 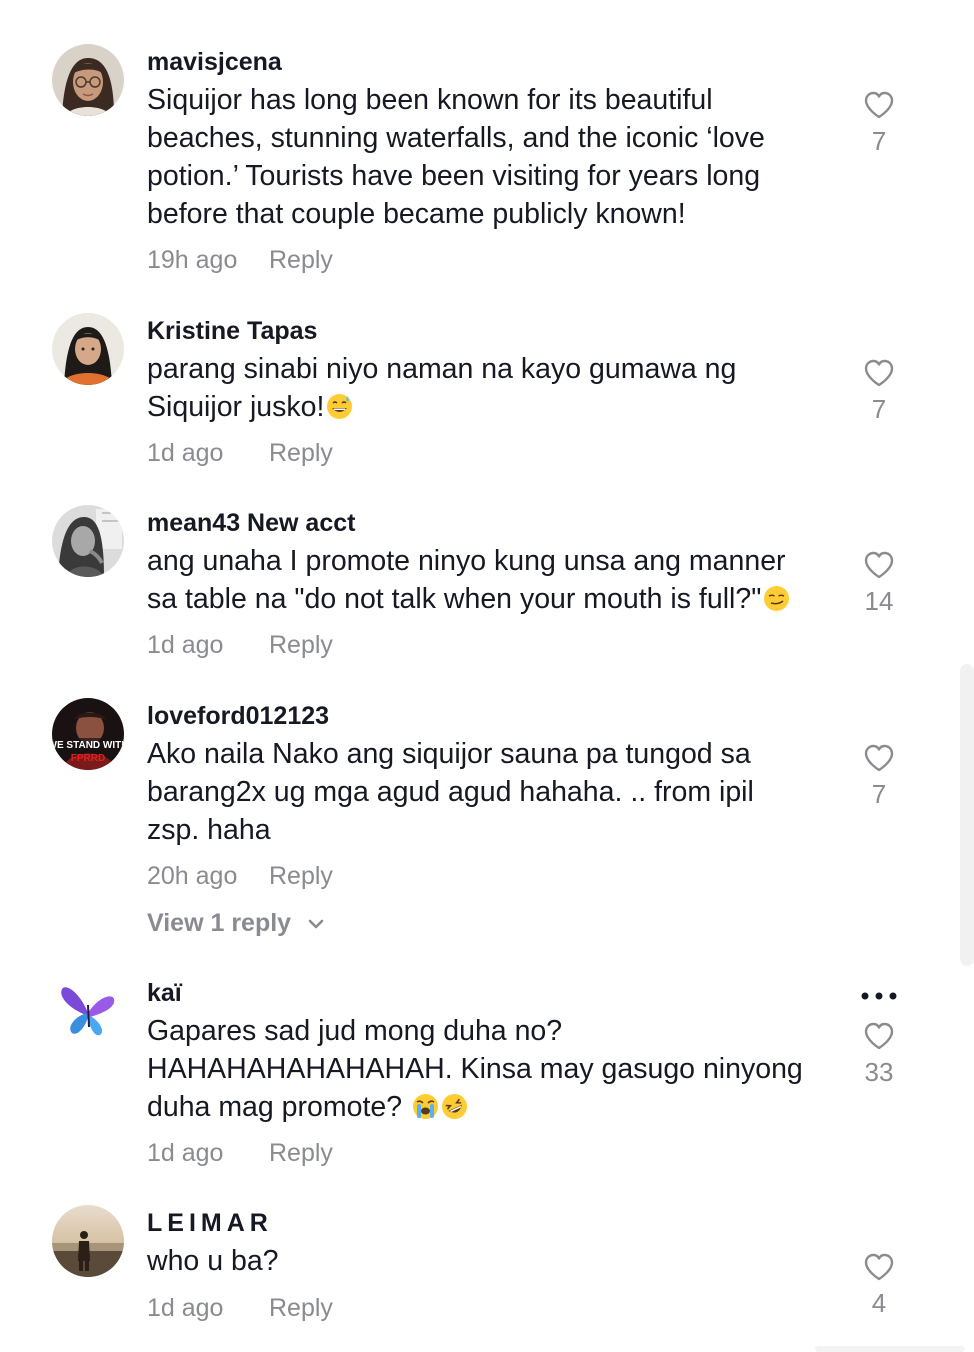 I want to click on more-options-icon, so click(x=879, y=996).